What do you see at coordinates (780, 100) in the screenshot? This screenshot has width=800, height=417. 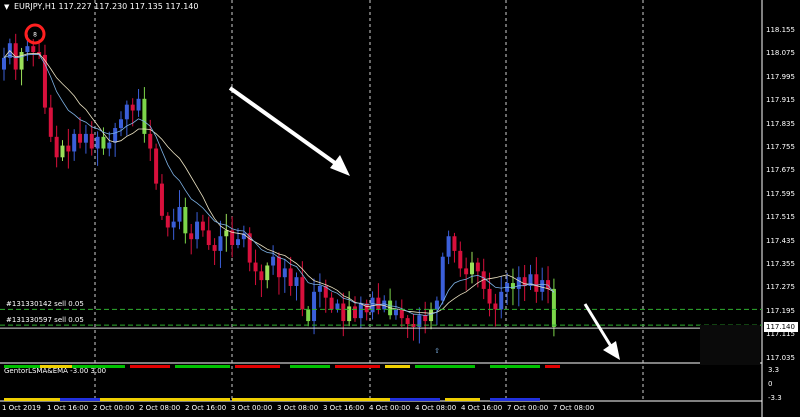 I see `price-axis-label: 117.915` at bounding box center [780, 100].